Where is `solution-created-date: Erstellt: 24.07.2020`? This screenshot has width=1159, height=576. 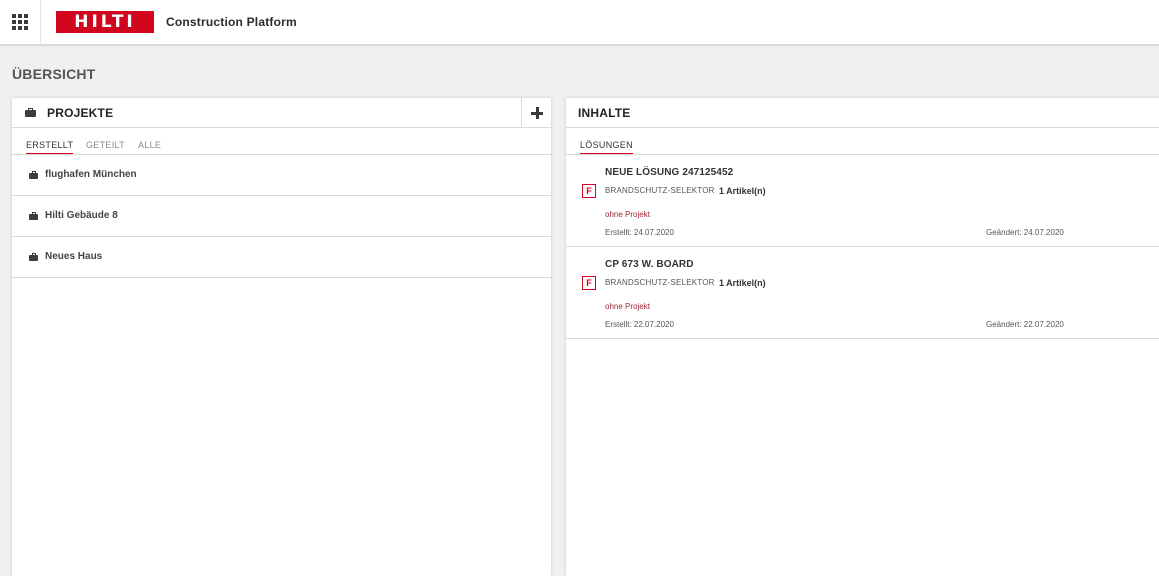
solution-created-date: Erstellt: 24.07.2020 is located at coordinates (639, 232).